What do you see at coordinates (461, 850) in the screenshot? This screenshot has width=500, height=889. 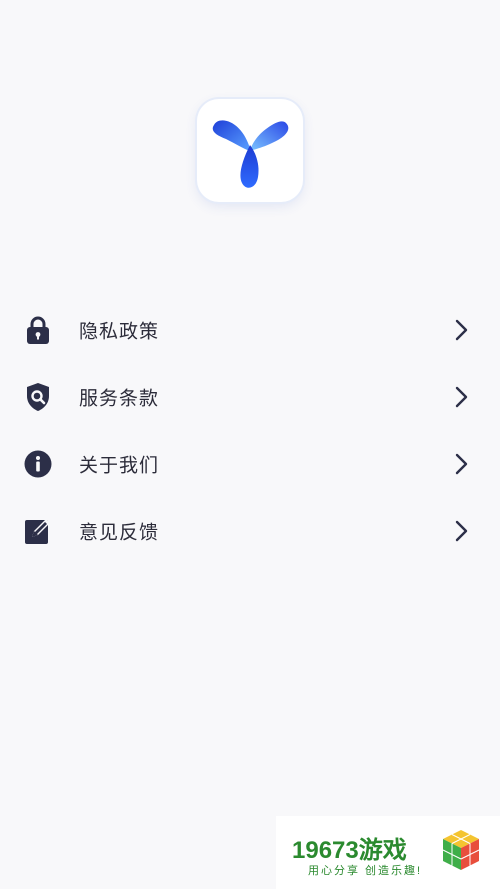 I see `cube-logo-icon` at bounding box center [461, 850].